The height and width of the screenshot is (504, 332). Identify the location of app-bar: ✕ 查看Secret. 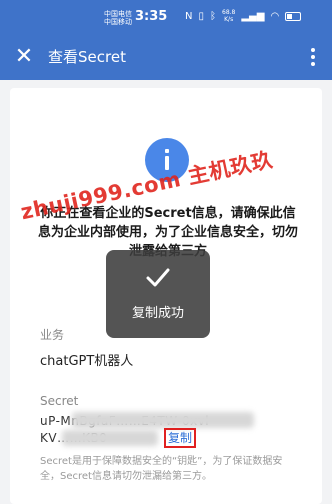
(166, 57).